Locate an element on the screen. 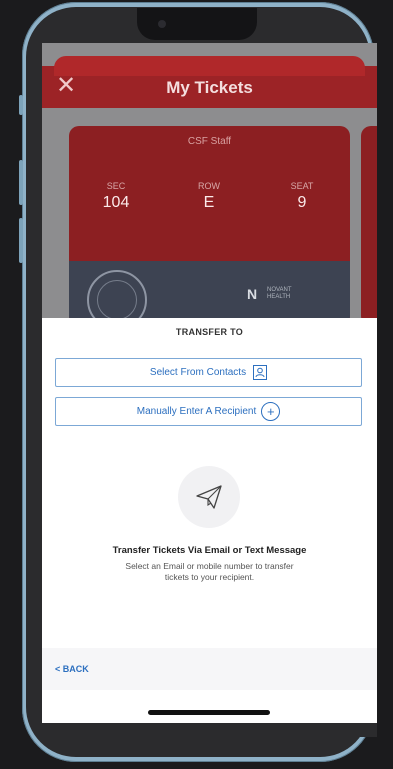 Image resolution: width=393 pixels, height=769 pixels. camera-icon is located at coordinates (162, 24).